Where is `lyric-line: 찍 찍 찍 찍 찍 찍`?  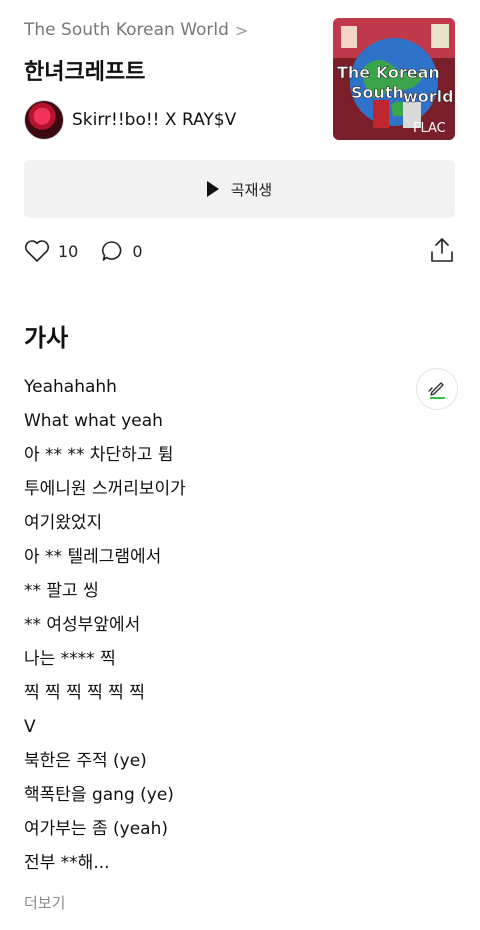
lyric-line: 찍 찍 찍 찍 찍 찍 is located at coordinates (84, 693).